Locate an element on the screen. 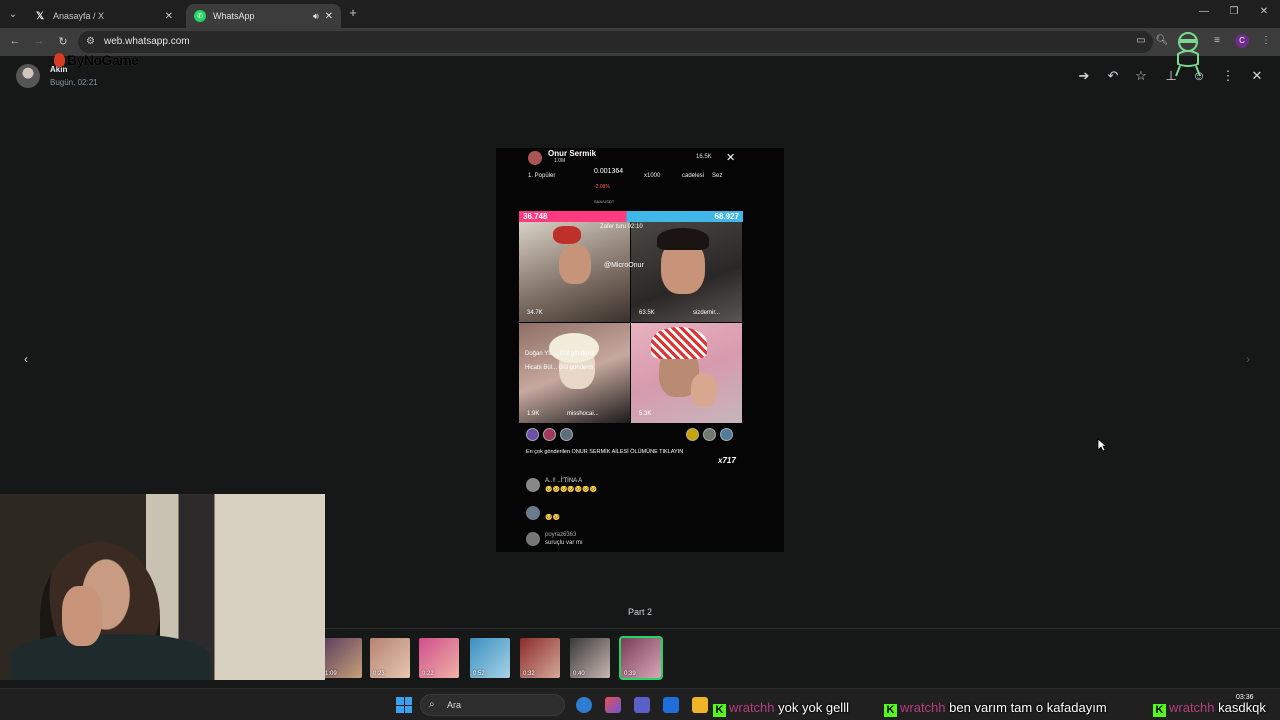 This screenshot has width=1280, height=720. chip-right: cadelesi is located at coordinates (693, 176).